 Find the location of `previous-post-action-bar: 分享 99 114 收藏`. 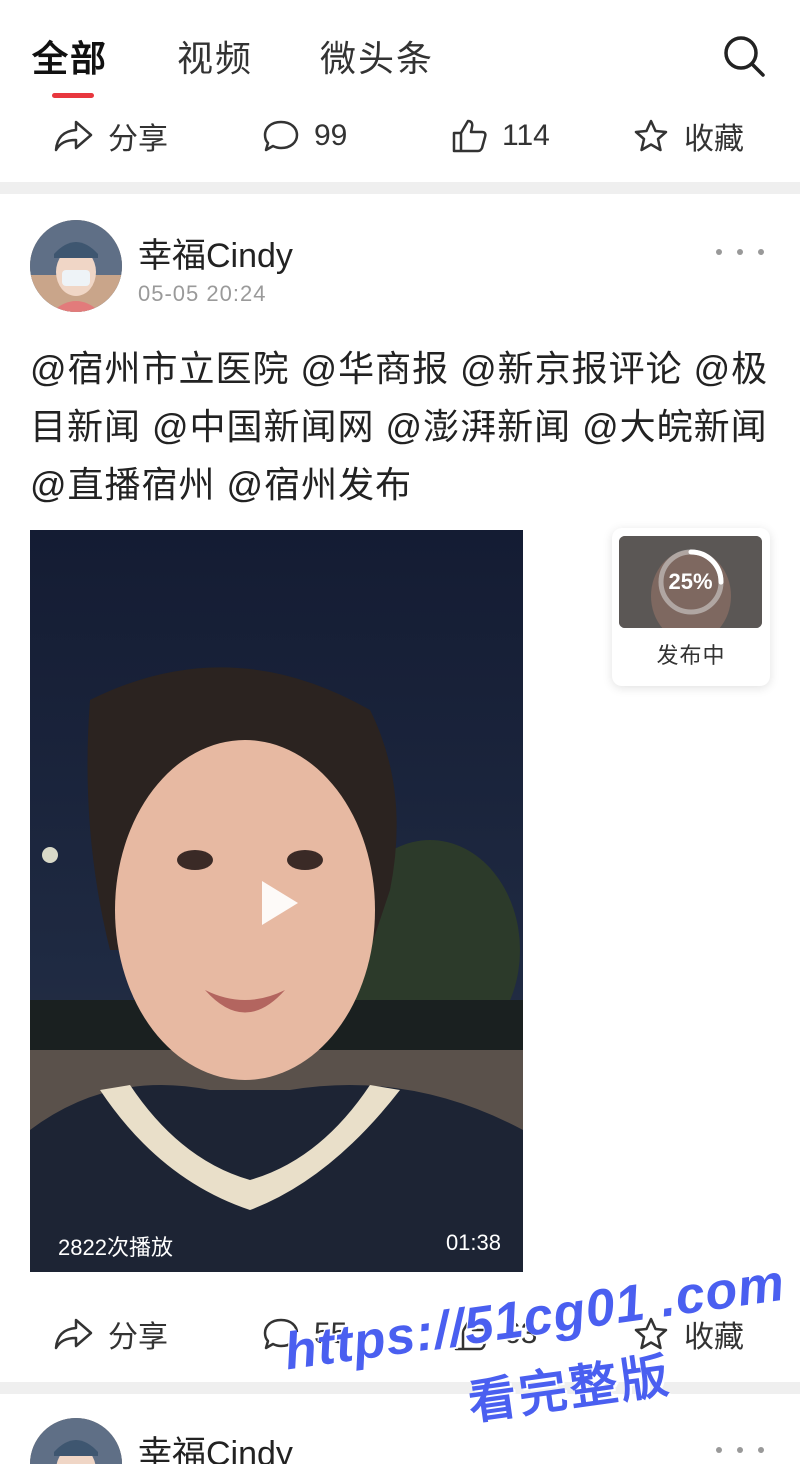

previous-post-action-bar: 分享 99 114 收藏 is located at coordinates (400, 136).